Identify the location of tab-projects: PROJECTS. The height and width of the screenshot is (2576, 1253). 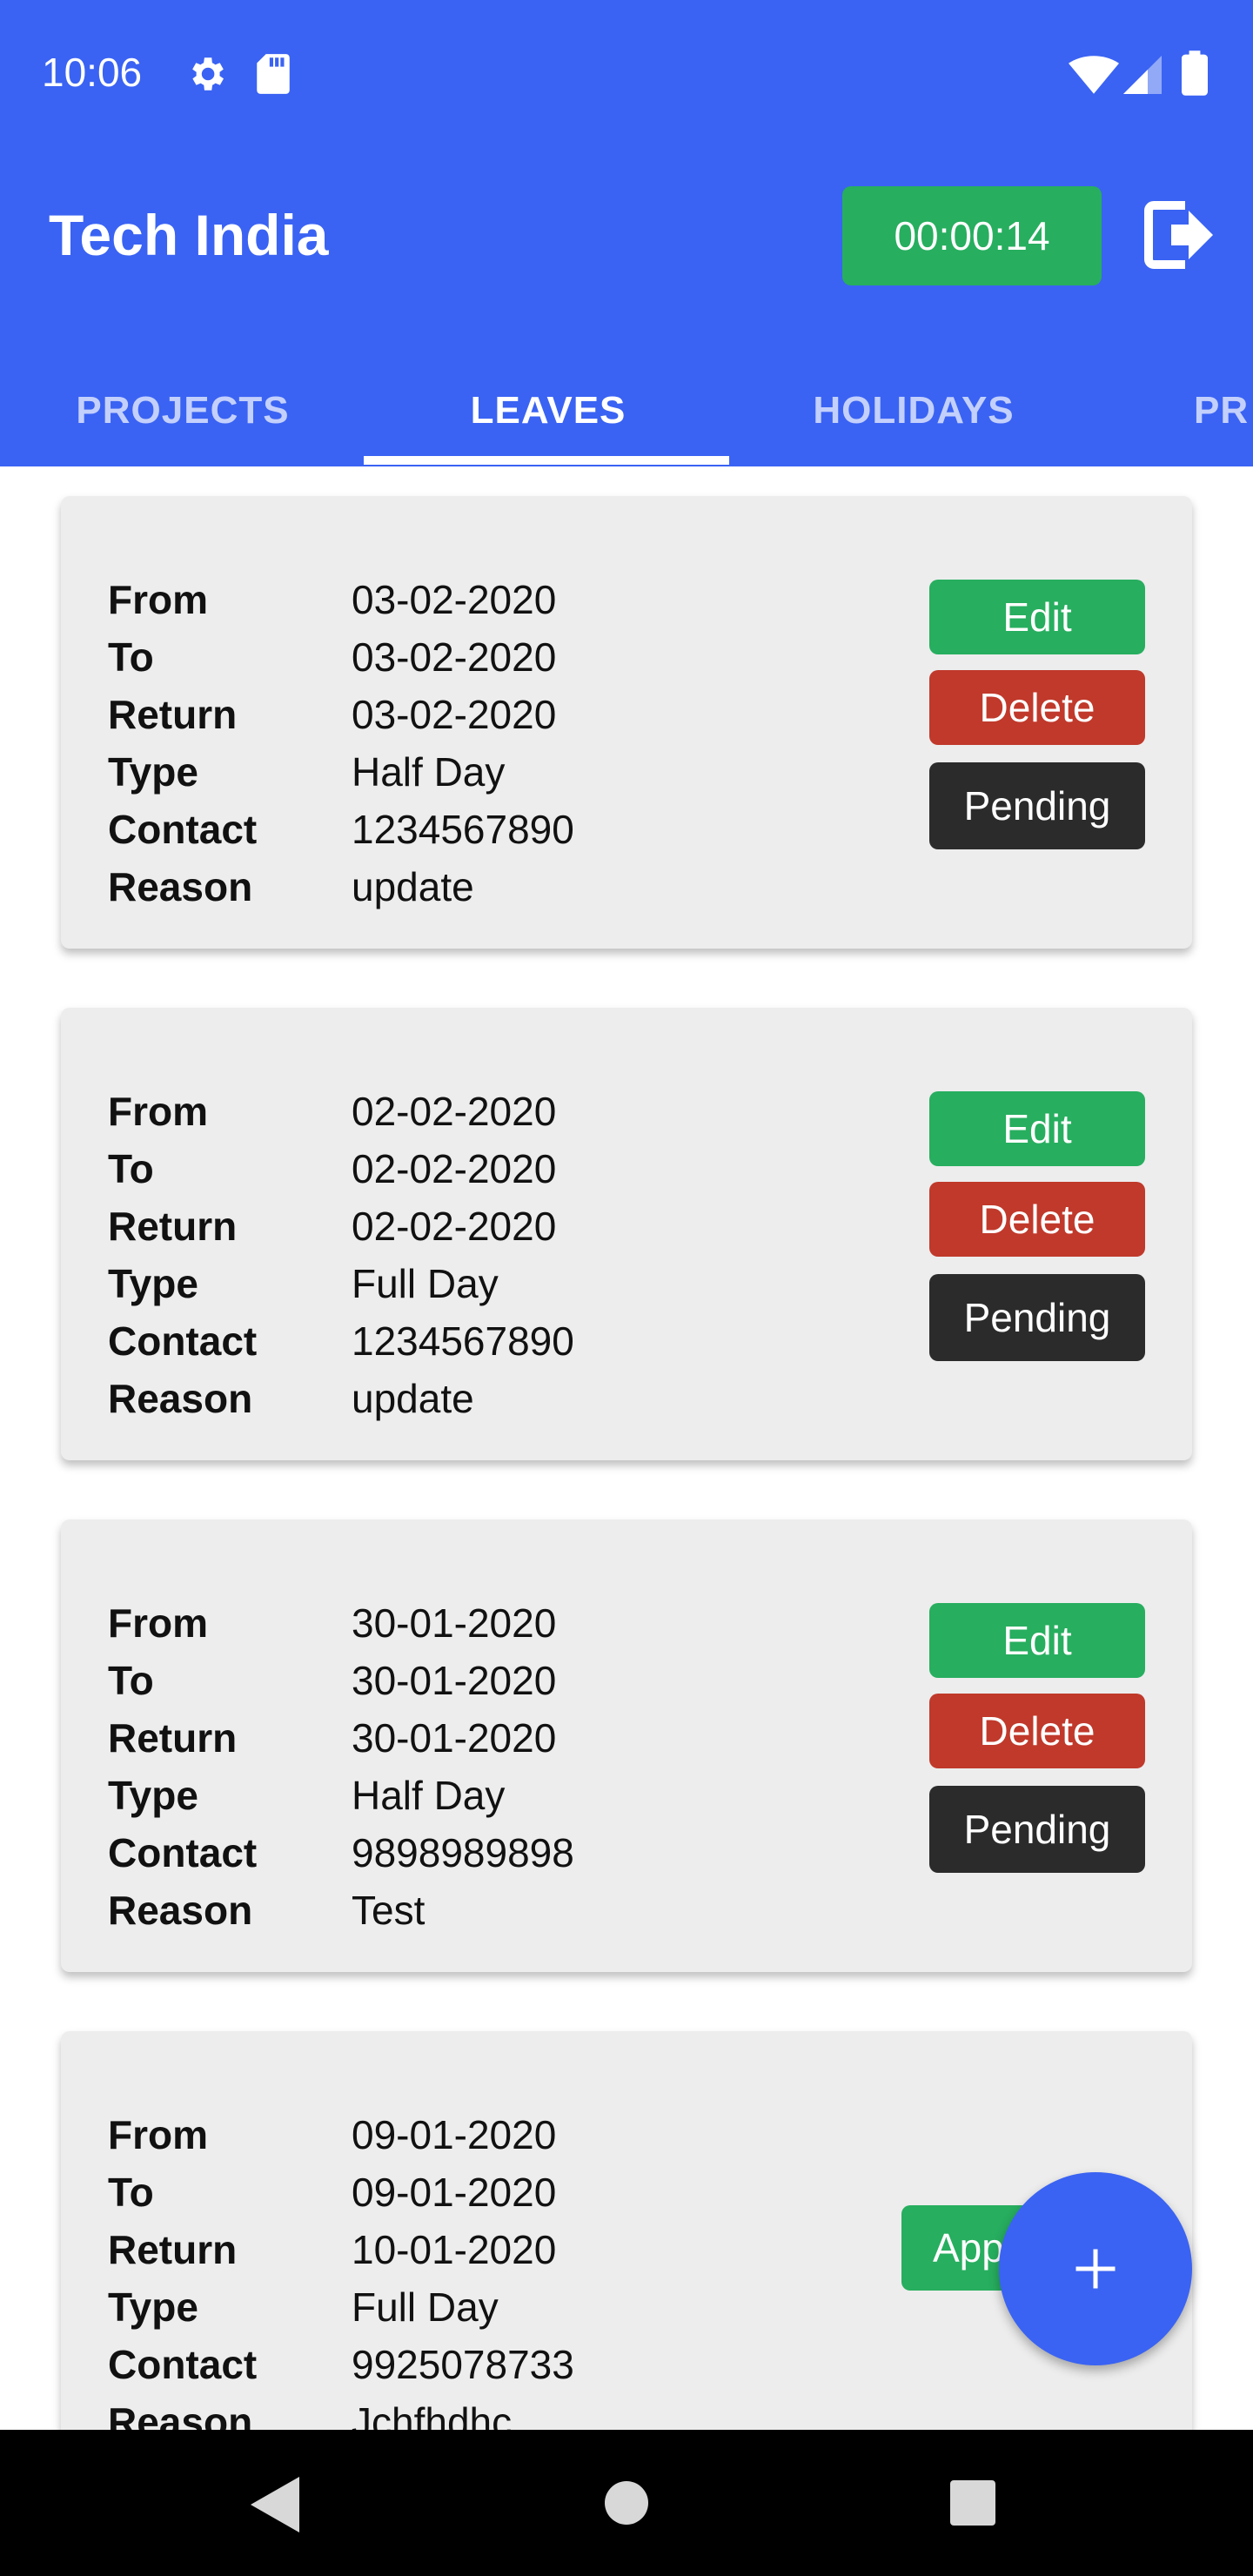
(182, 411).